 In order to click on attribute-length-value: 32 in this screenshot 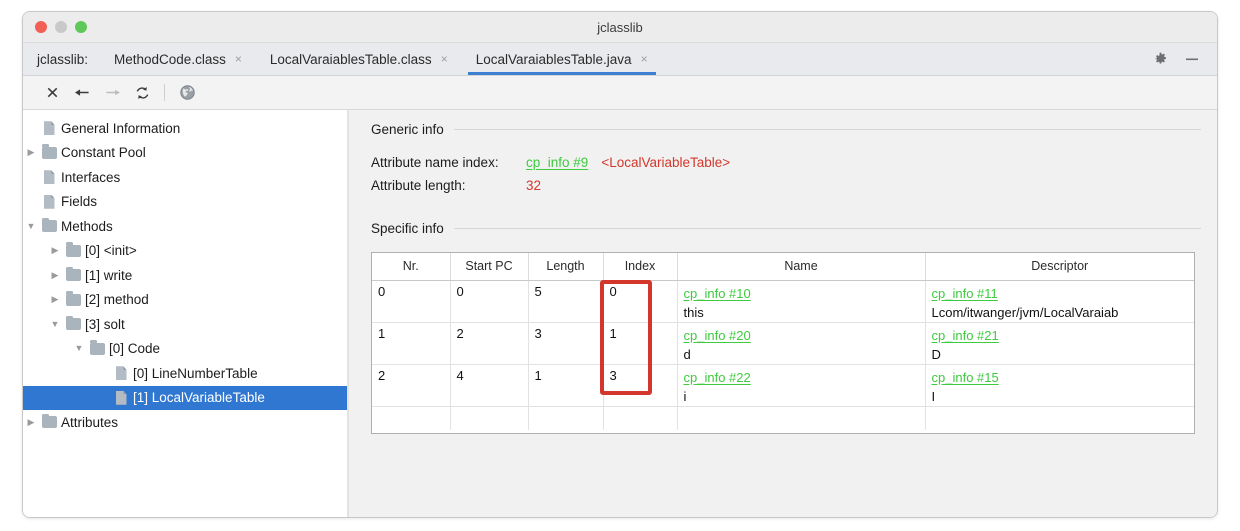, I will do `click(534, 185)`.